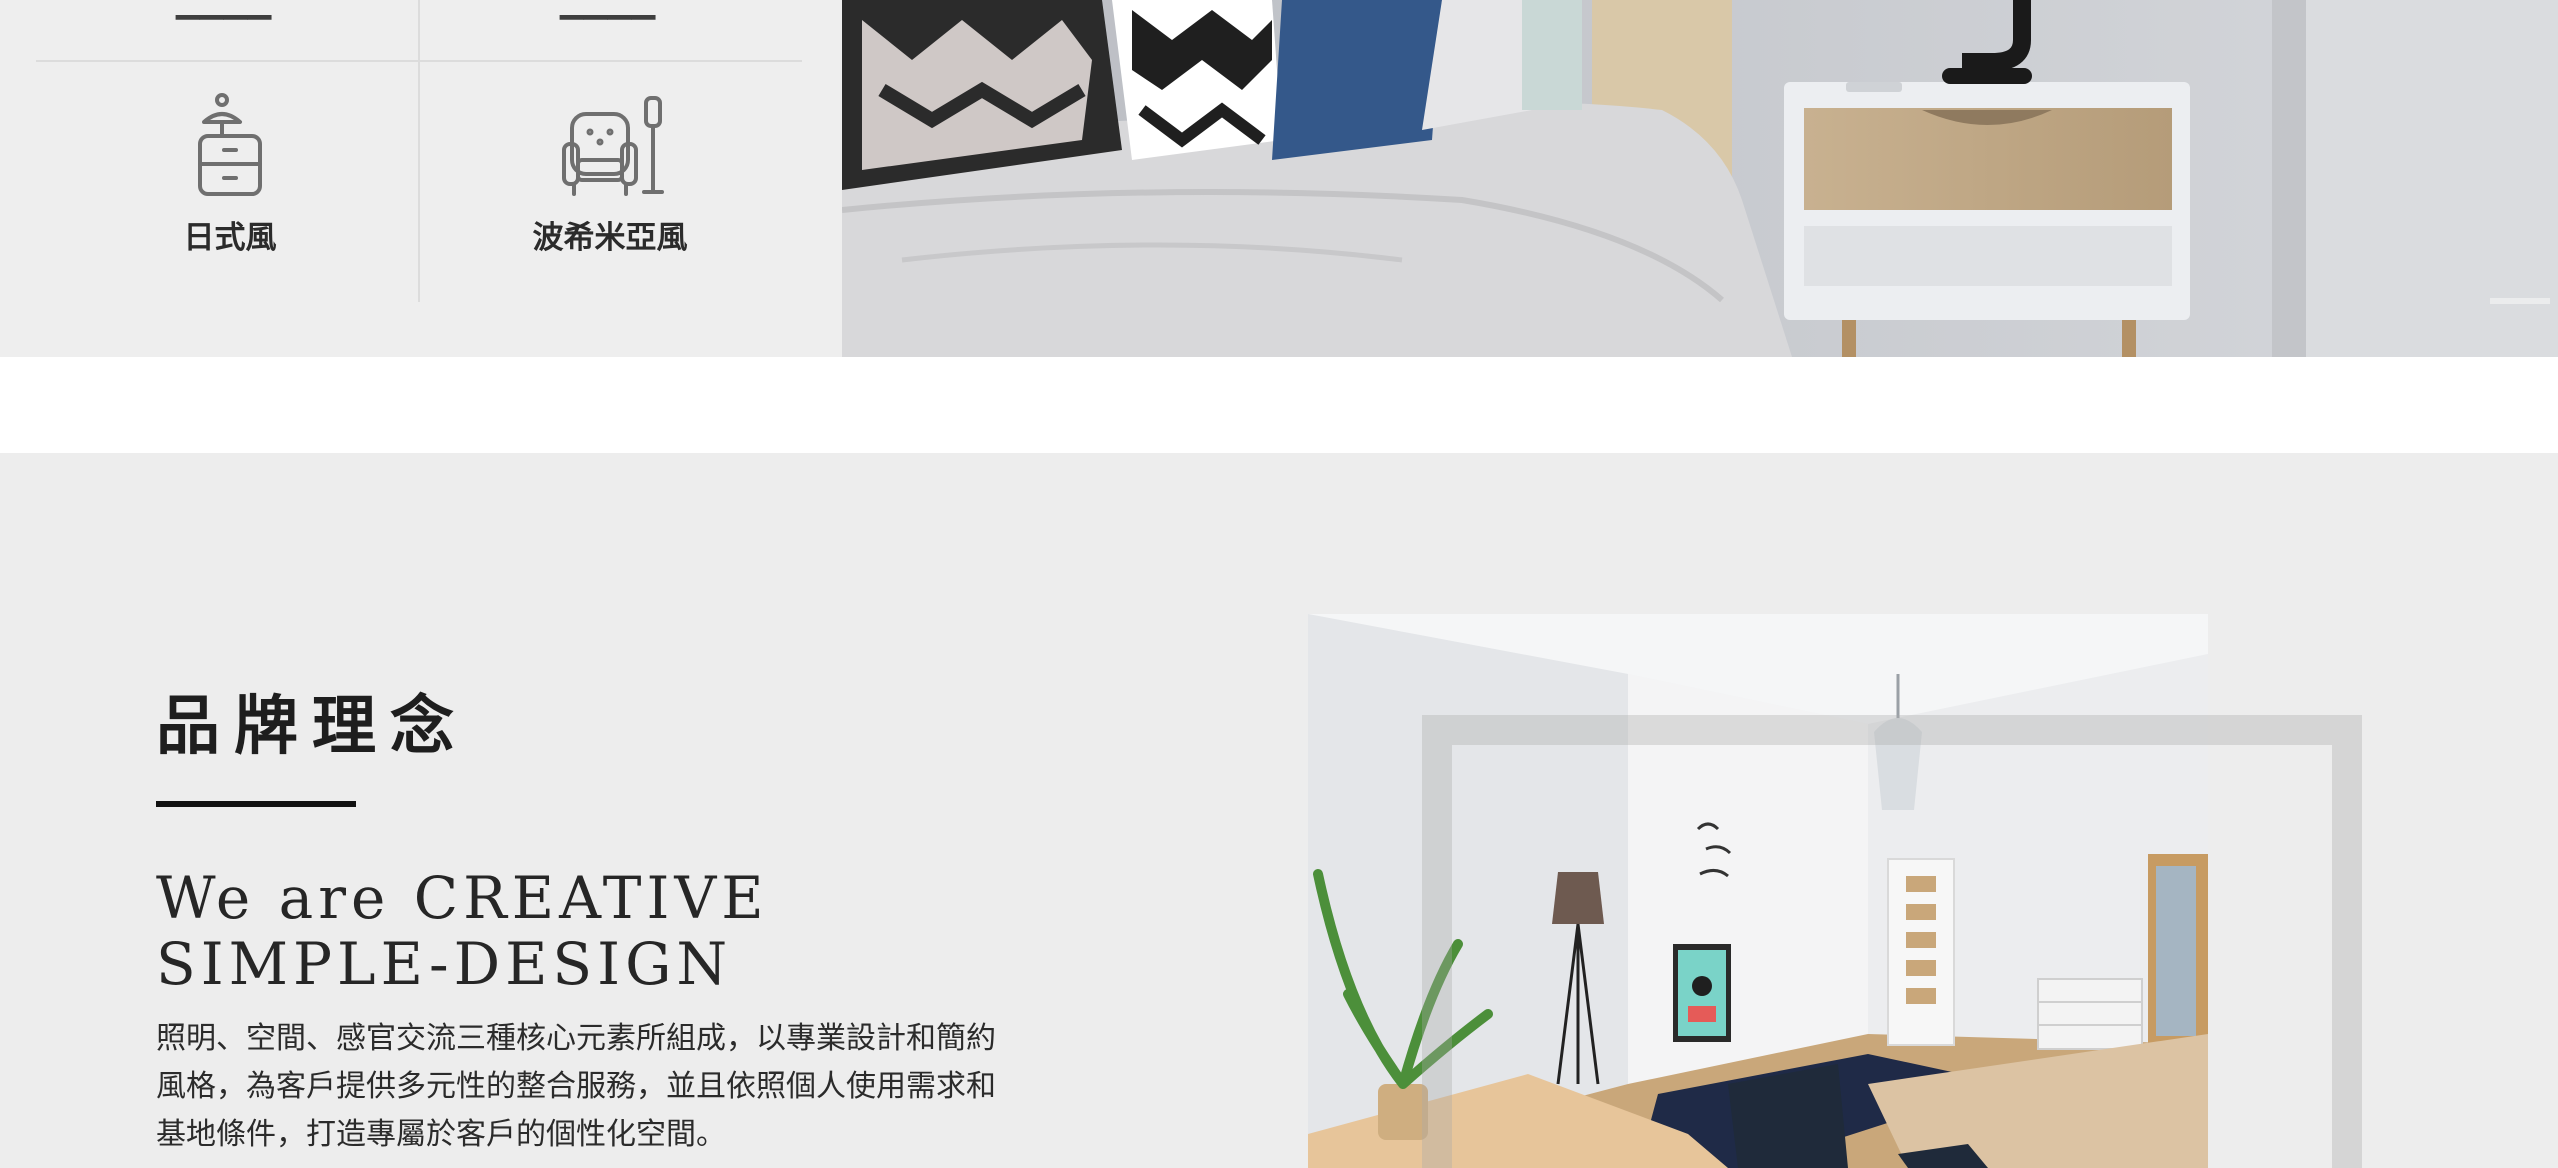  Describe the element at coordinates (230, 144) in the screenshot. I see `dresser-lamp-icon` at that location.